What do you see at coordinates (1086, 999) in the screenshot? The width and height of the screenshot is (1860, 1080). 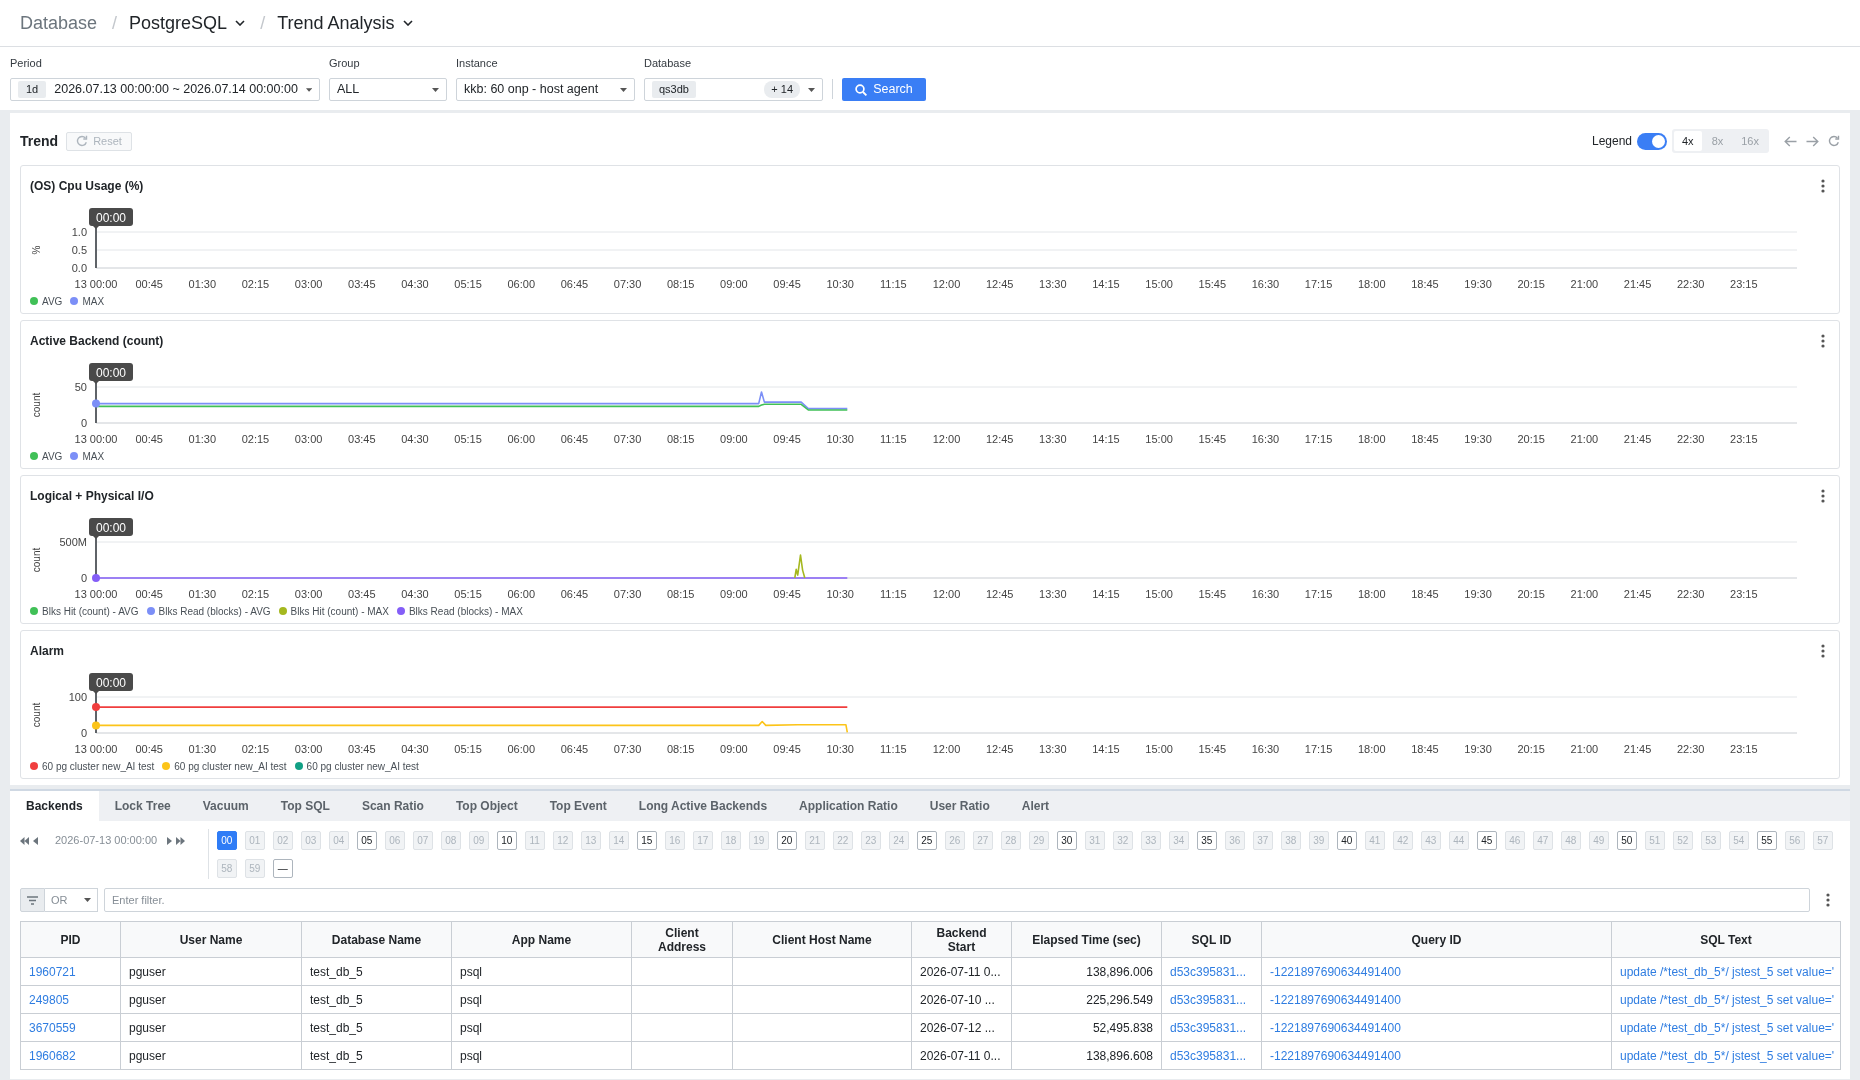 I see `table-cell: 225,296.549` at bounding box center [1086, 999].